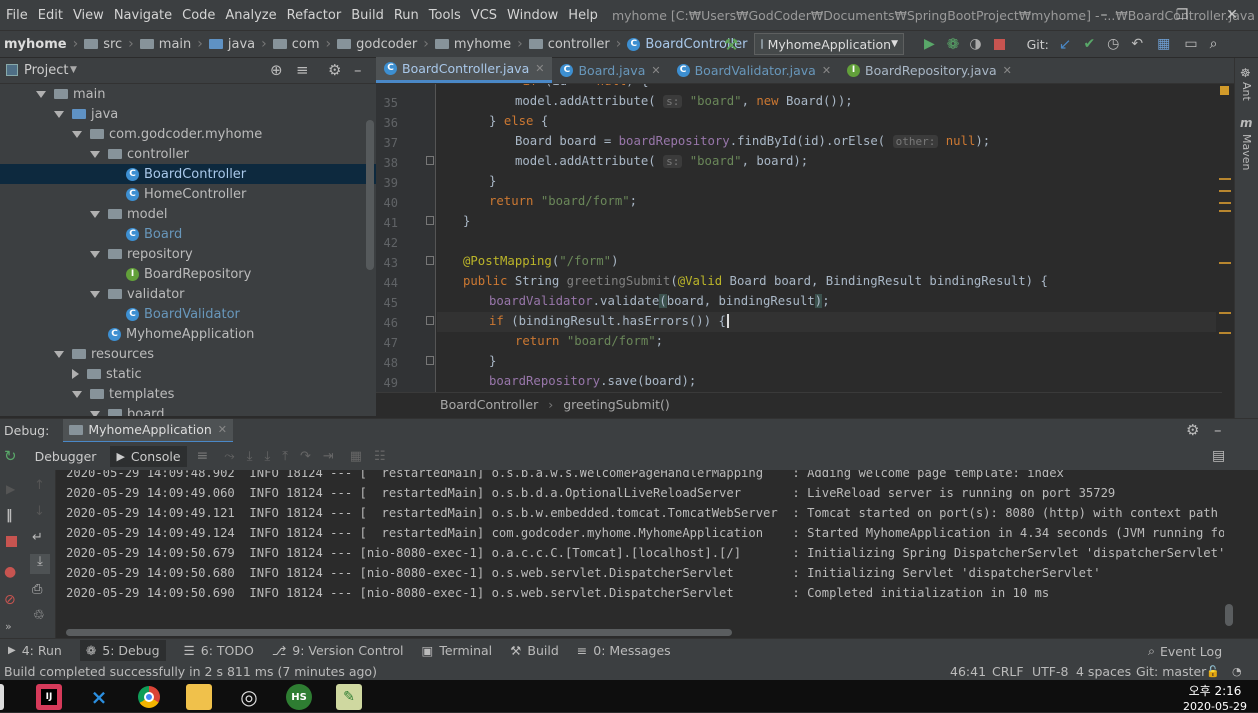  I want to click on crumb-class: BoardController, so click(489, 404).